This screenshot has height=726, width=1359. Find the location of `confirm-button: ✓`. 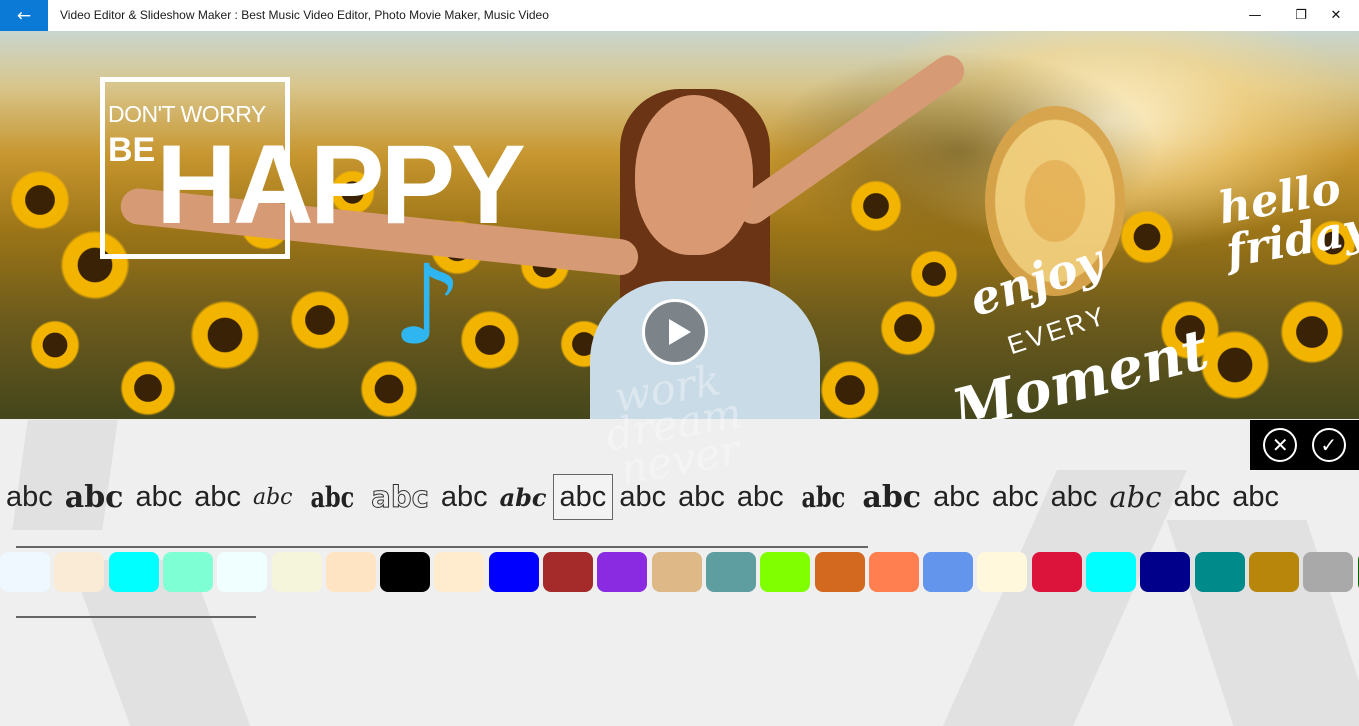

confirm-button: ✓ is located at coordinates (1328, 445).